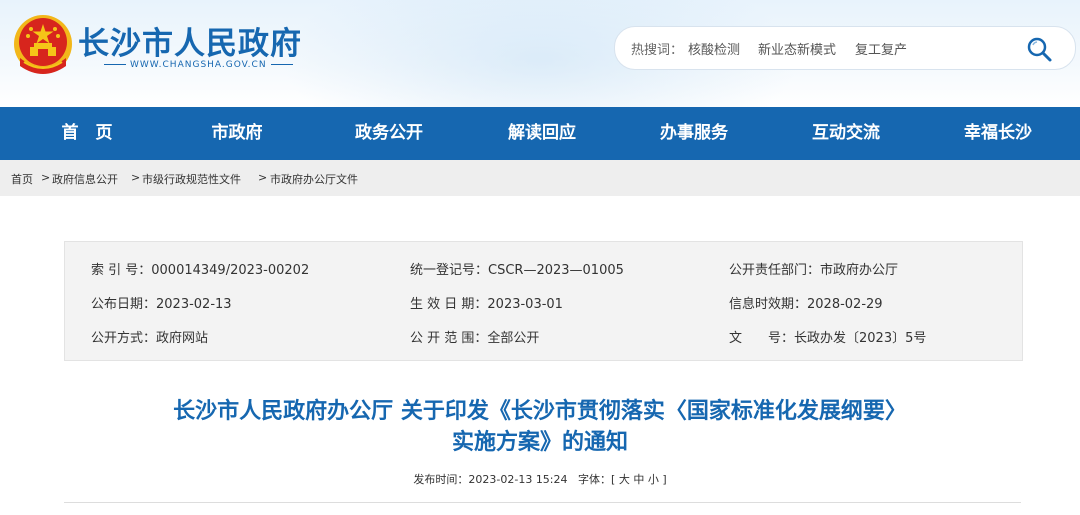 Image resolution: width=1080 pixels, height=515 pixels. I want to click on responsible-department: 公开责任部门：市政府办公厅, so click(814, 270).